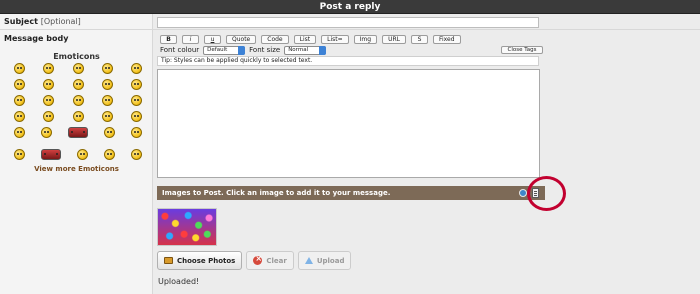 This screenshot has width=700, height=294. I want to click on font-colour-value: Default, so click(217, 49).